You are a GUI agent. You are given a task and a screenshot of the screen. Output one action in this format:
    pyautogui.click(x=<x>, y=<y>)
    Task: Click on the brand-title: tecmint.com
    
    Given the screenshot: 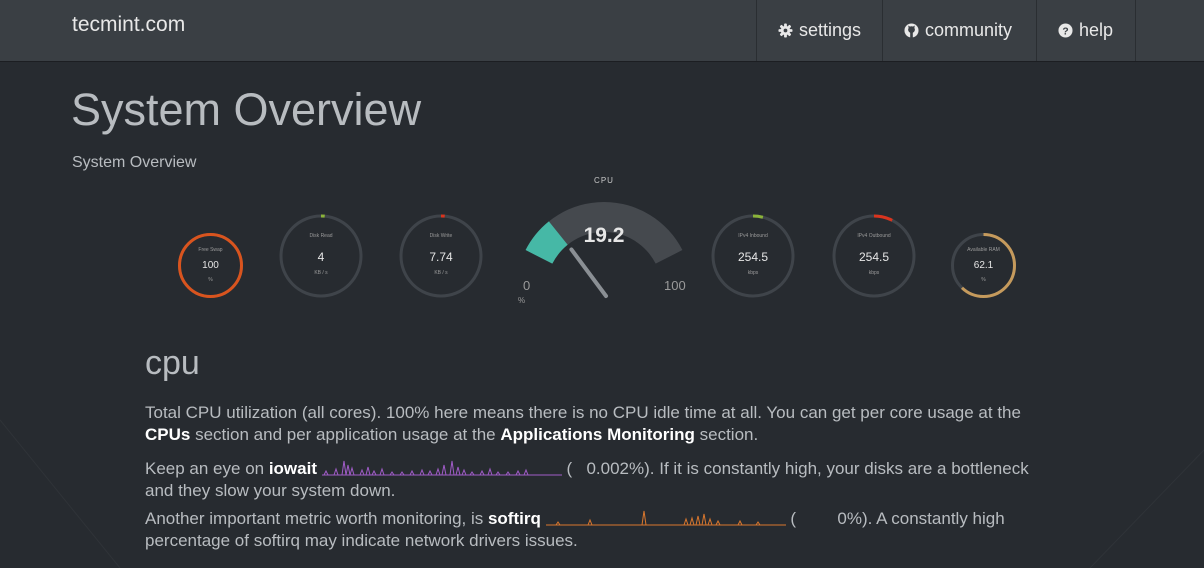 What is the action you would take?
    pyautogui.click(x=128, y=25)
    